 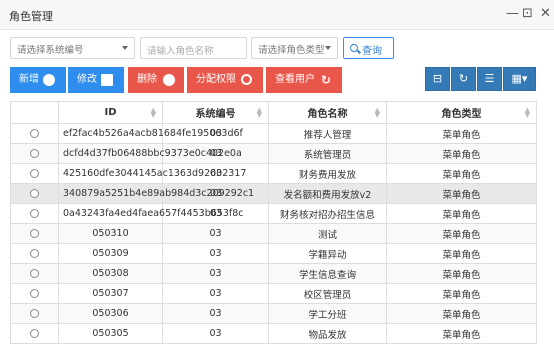 I want to click on table-row: 050305 03 物品发放 菜单角色, so click(x=273, y=333).